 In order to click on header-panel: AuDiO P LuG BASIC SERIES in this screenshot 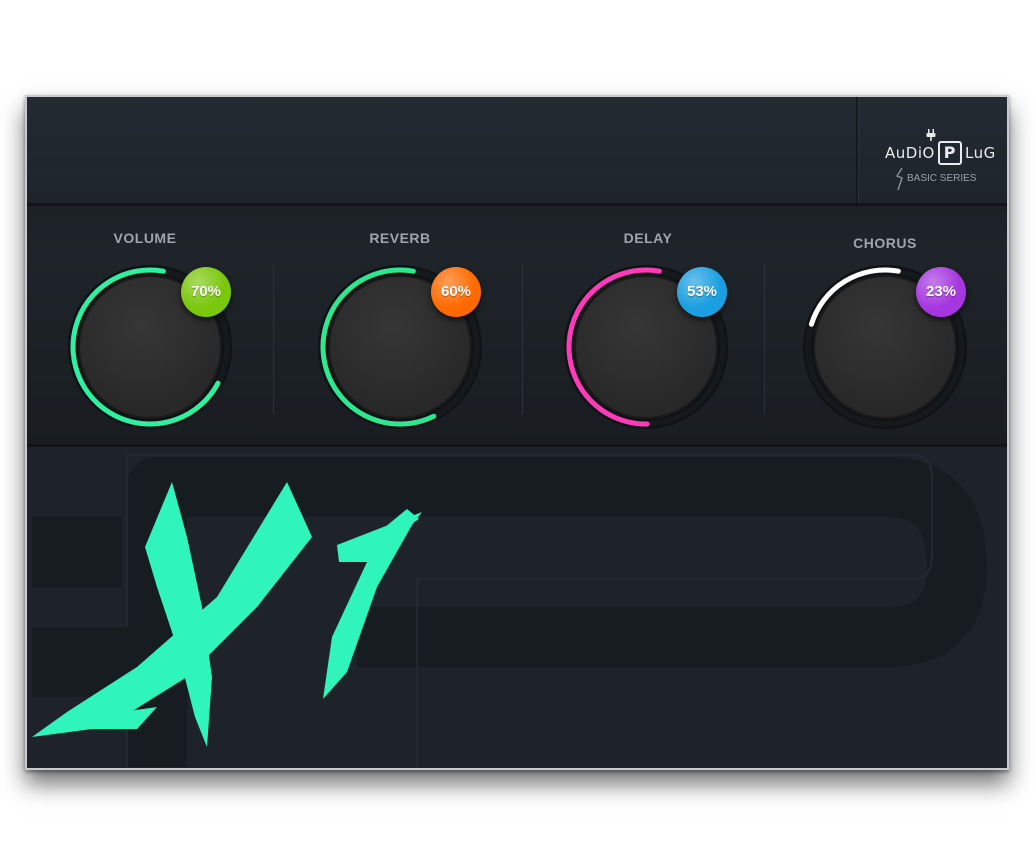, I will do `click(517, 150)`.